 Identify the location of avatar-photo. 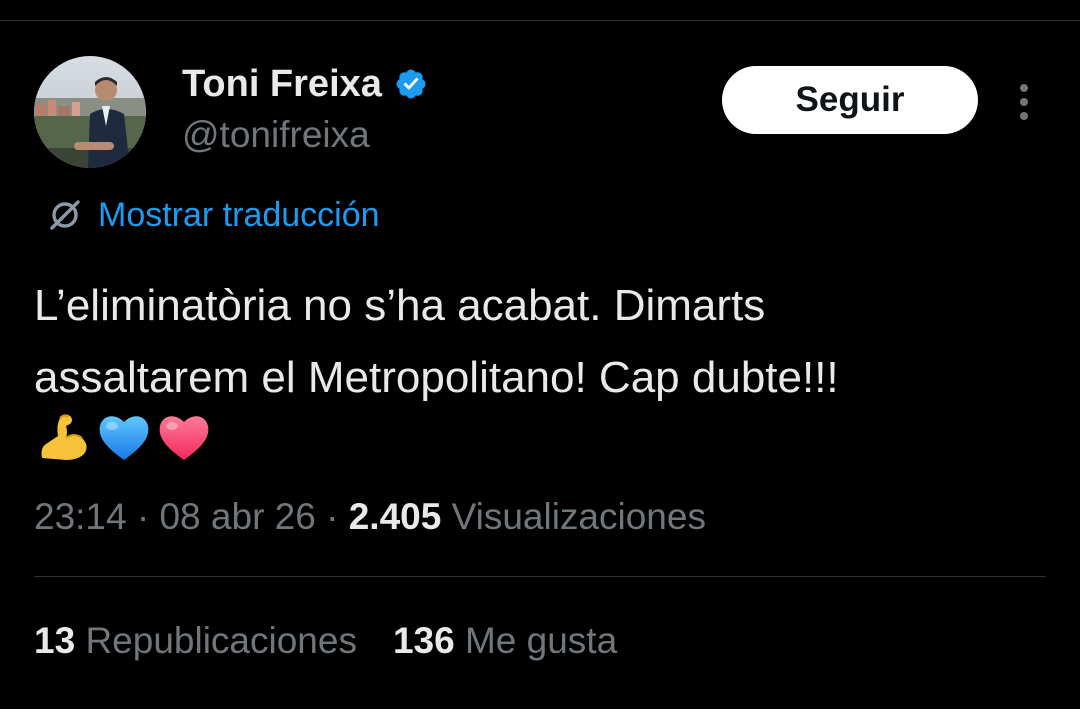
(90, 112).